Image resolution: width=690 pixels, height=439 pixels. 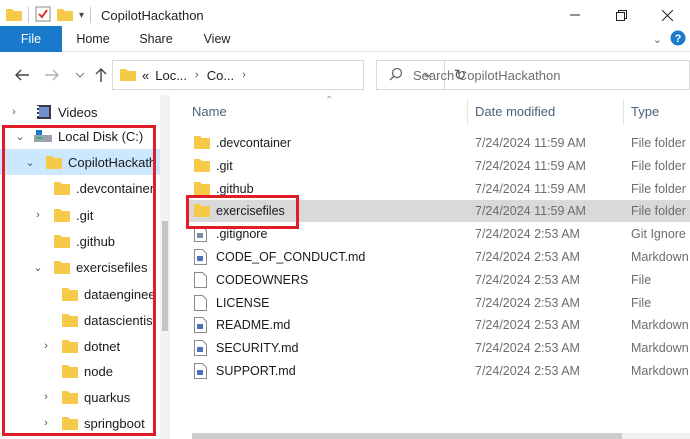 What do you see at coordinates (660, 348) in the screenshot?
I see `file-type: Markdown` at bounding box center [660, 348].